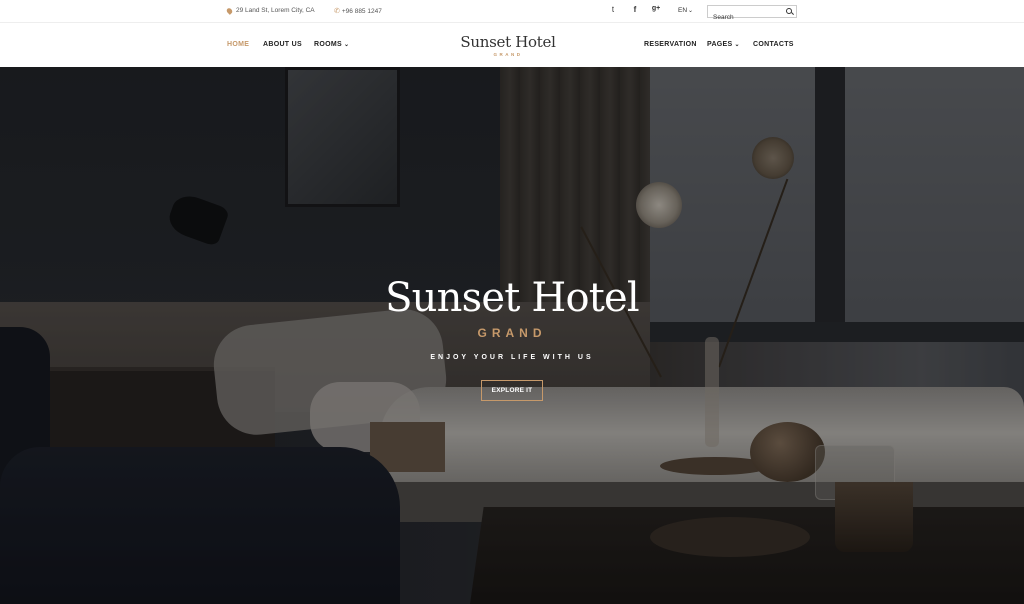 Image resolution: width=1024 pixels, height=604 pixels. I want to click on nav-pages-label: PAGES, so click(720, 44).